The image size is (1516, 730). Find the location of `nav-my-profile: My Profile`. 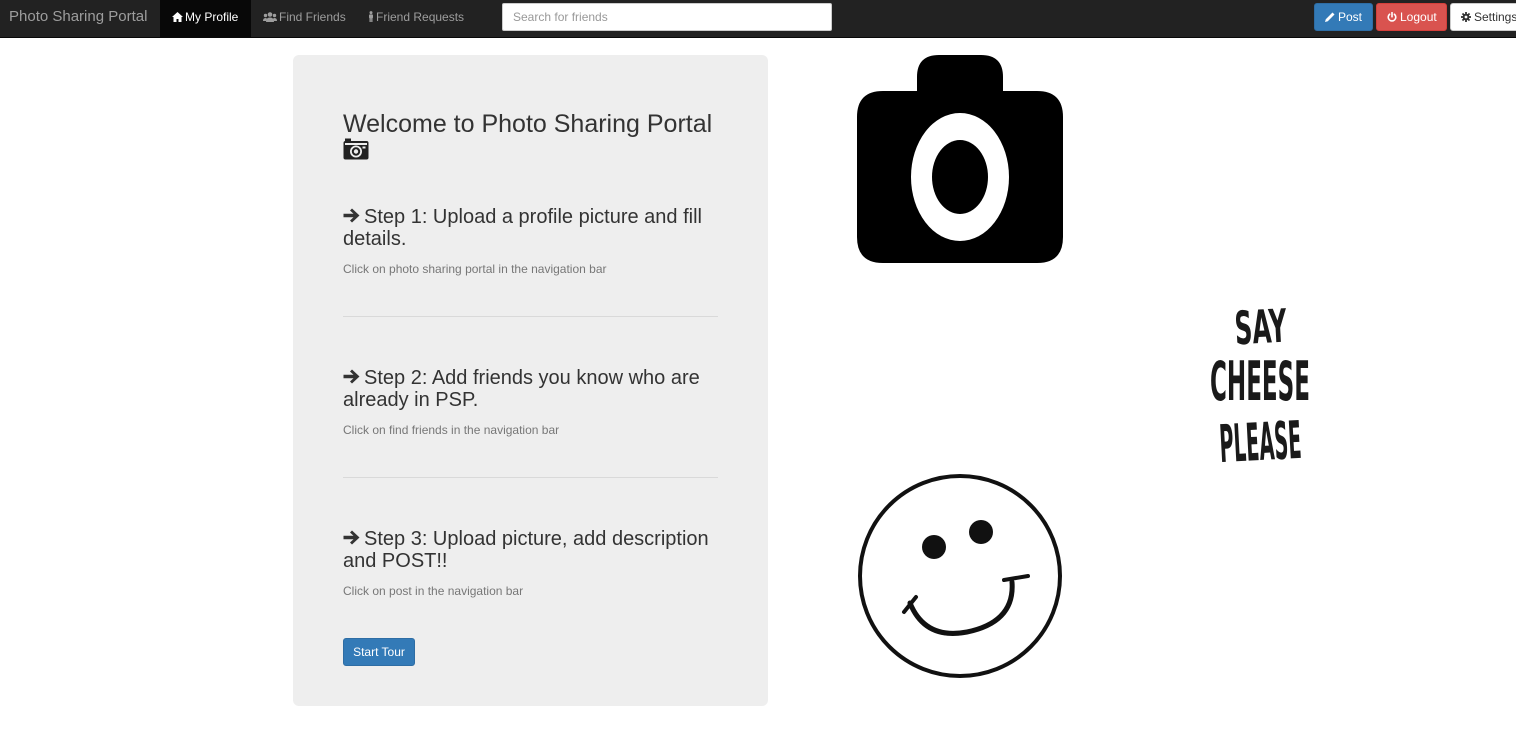

nav-my-profile: My Profile is located at coordinates (205, 18).